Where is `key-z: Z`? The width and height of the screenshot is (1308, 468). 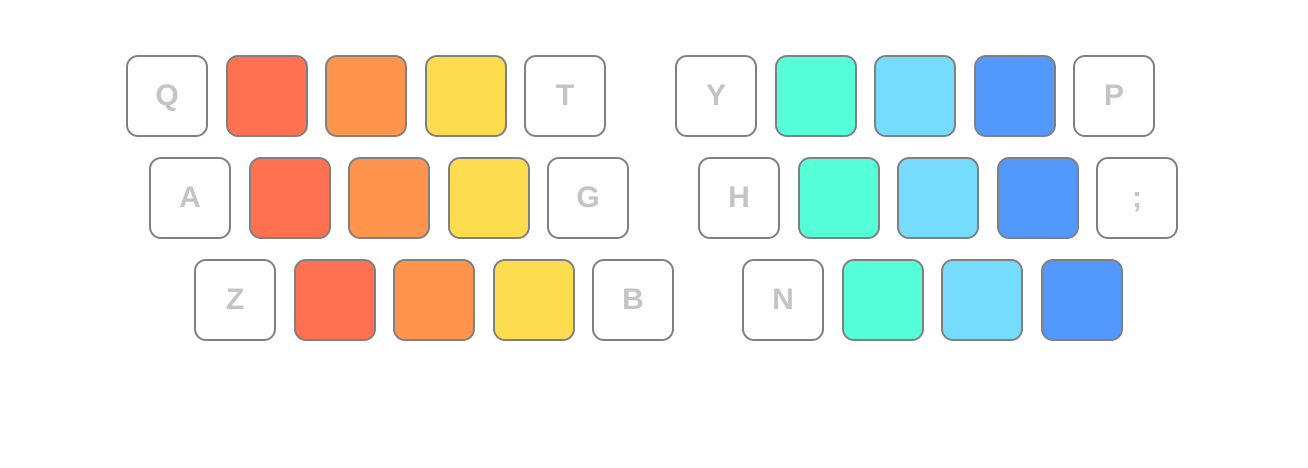 key-z: Z is located at coordinates (235, 300).